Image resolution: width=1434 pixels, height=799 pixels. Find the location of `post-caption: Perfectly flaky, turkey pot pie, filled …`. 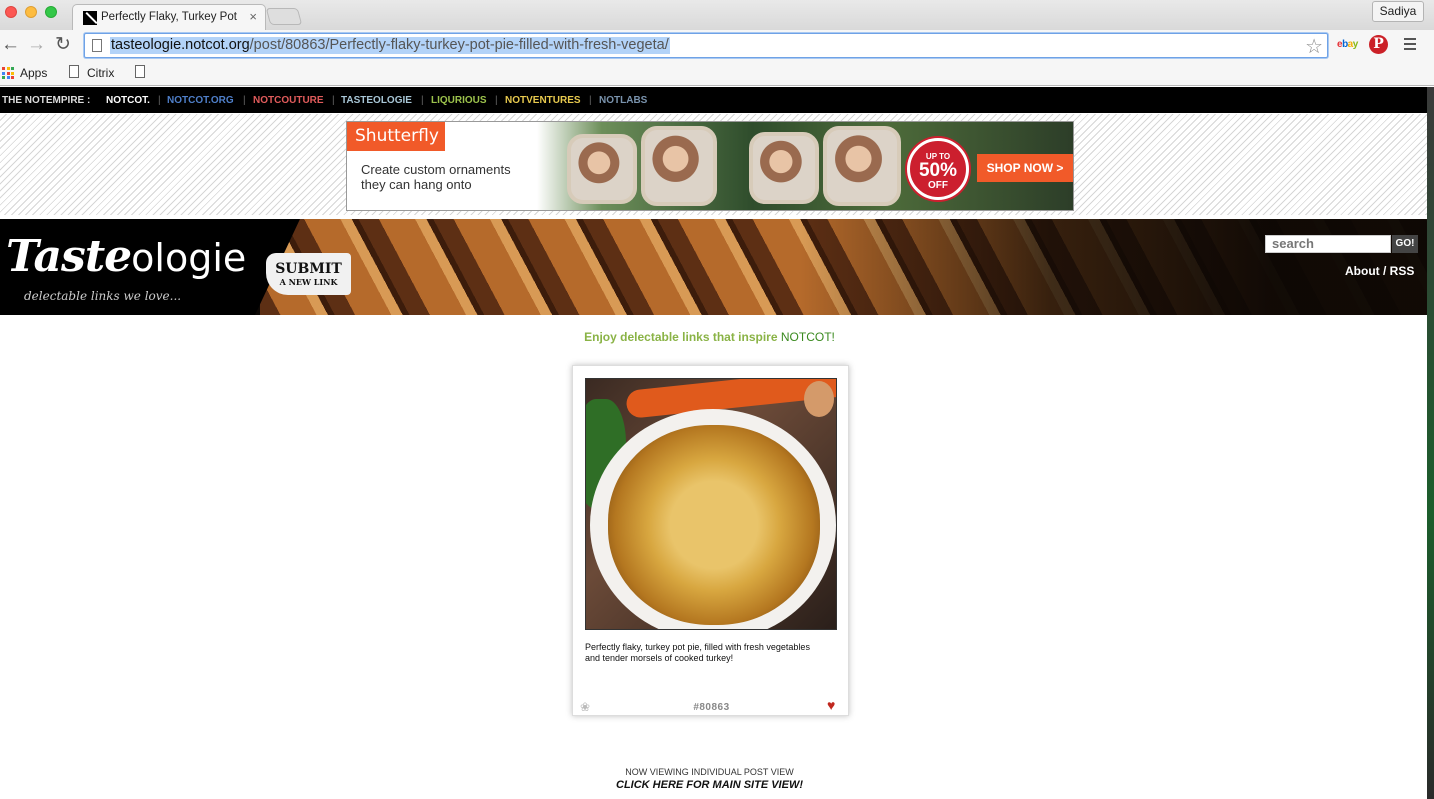

post-caption: Perfectly flaky, turkey pot pie, filled … is located at coordinates (705, 653).